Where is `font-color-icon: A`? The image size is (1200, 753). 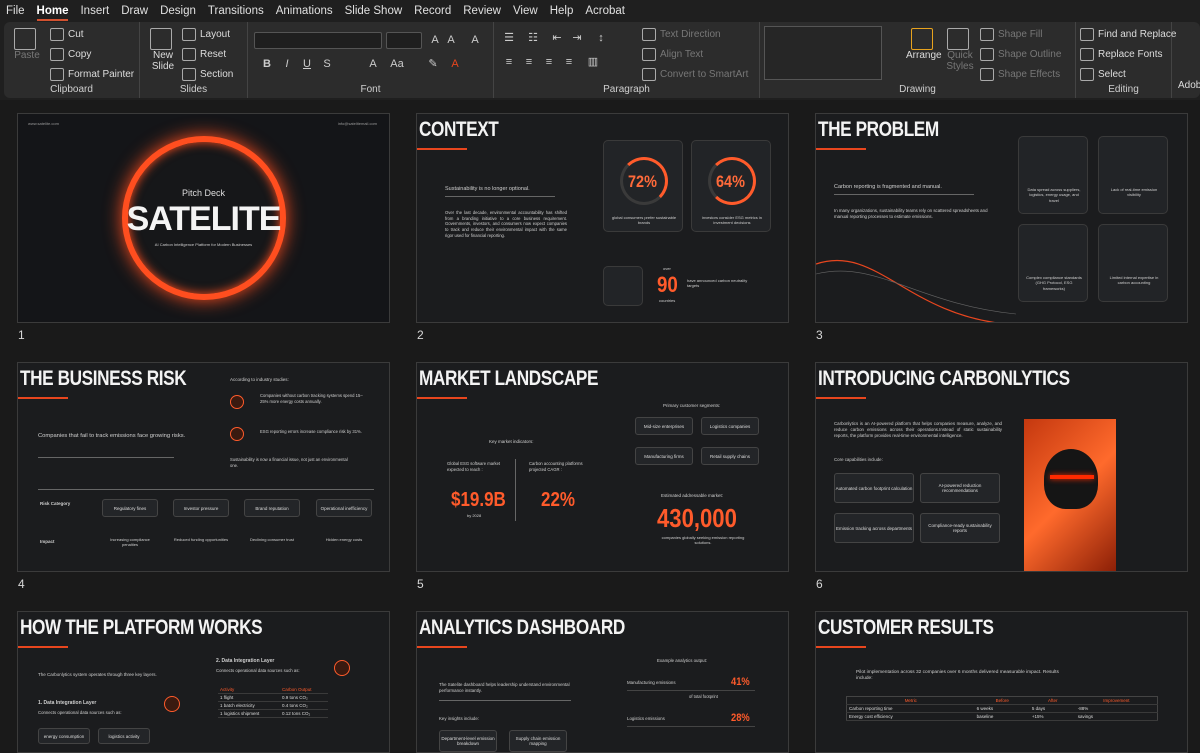 font-color-icon: A is located at coordinates (455, 64).